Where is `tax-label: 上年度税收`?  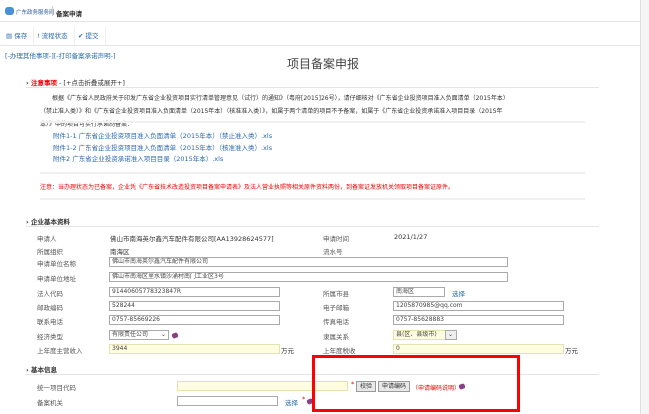 tax-label: 上年度税收 is located at coordinates (339, 351).